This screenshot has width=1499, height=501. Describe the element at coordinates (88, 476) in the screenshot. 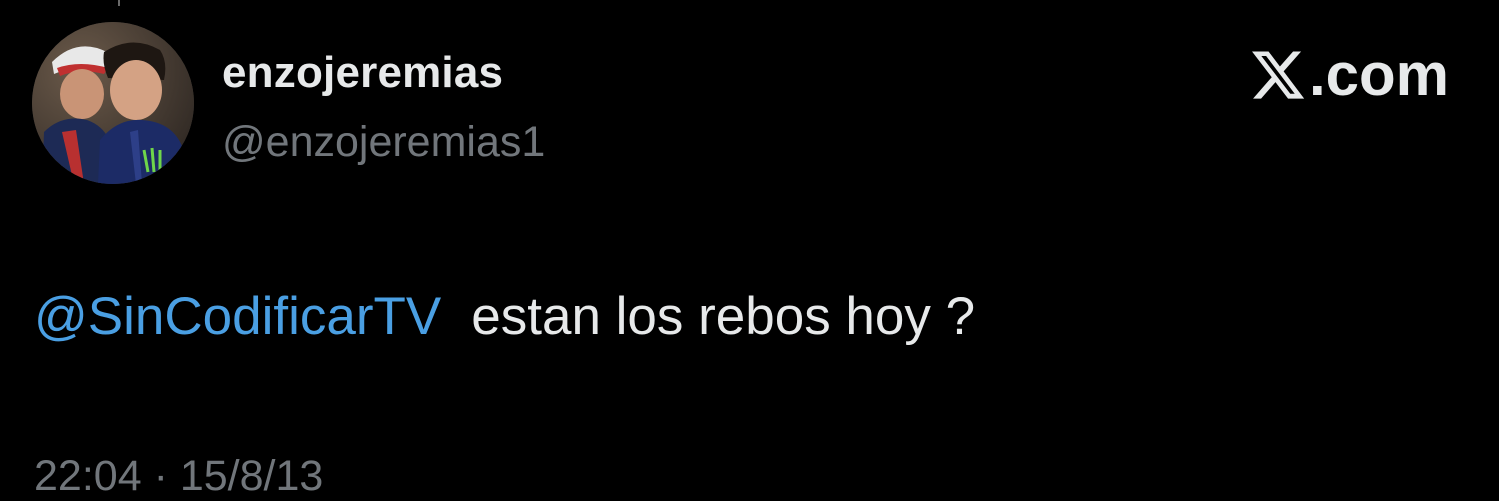

I see `tweet-time: 22:04` at that location.